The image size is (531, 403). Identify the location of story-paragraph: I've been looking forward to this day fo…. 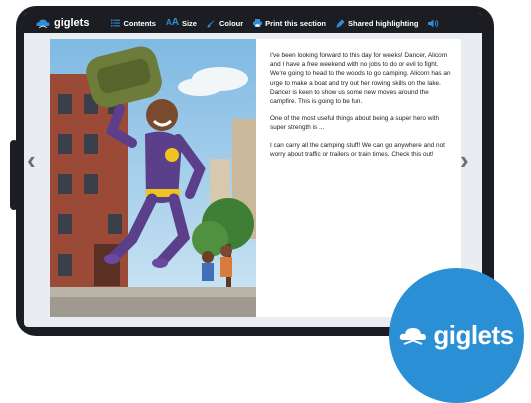
(360, 79).